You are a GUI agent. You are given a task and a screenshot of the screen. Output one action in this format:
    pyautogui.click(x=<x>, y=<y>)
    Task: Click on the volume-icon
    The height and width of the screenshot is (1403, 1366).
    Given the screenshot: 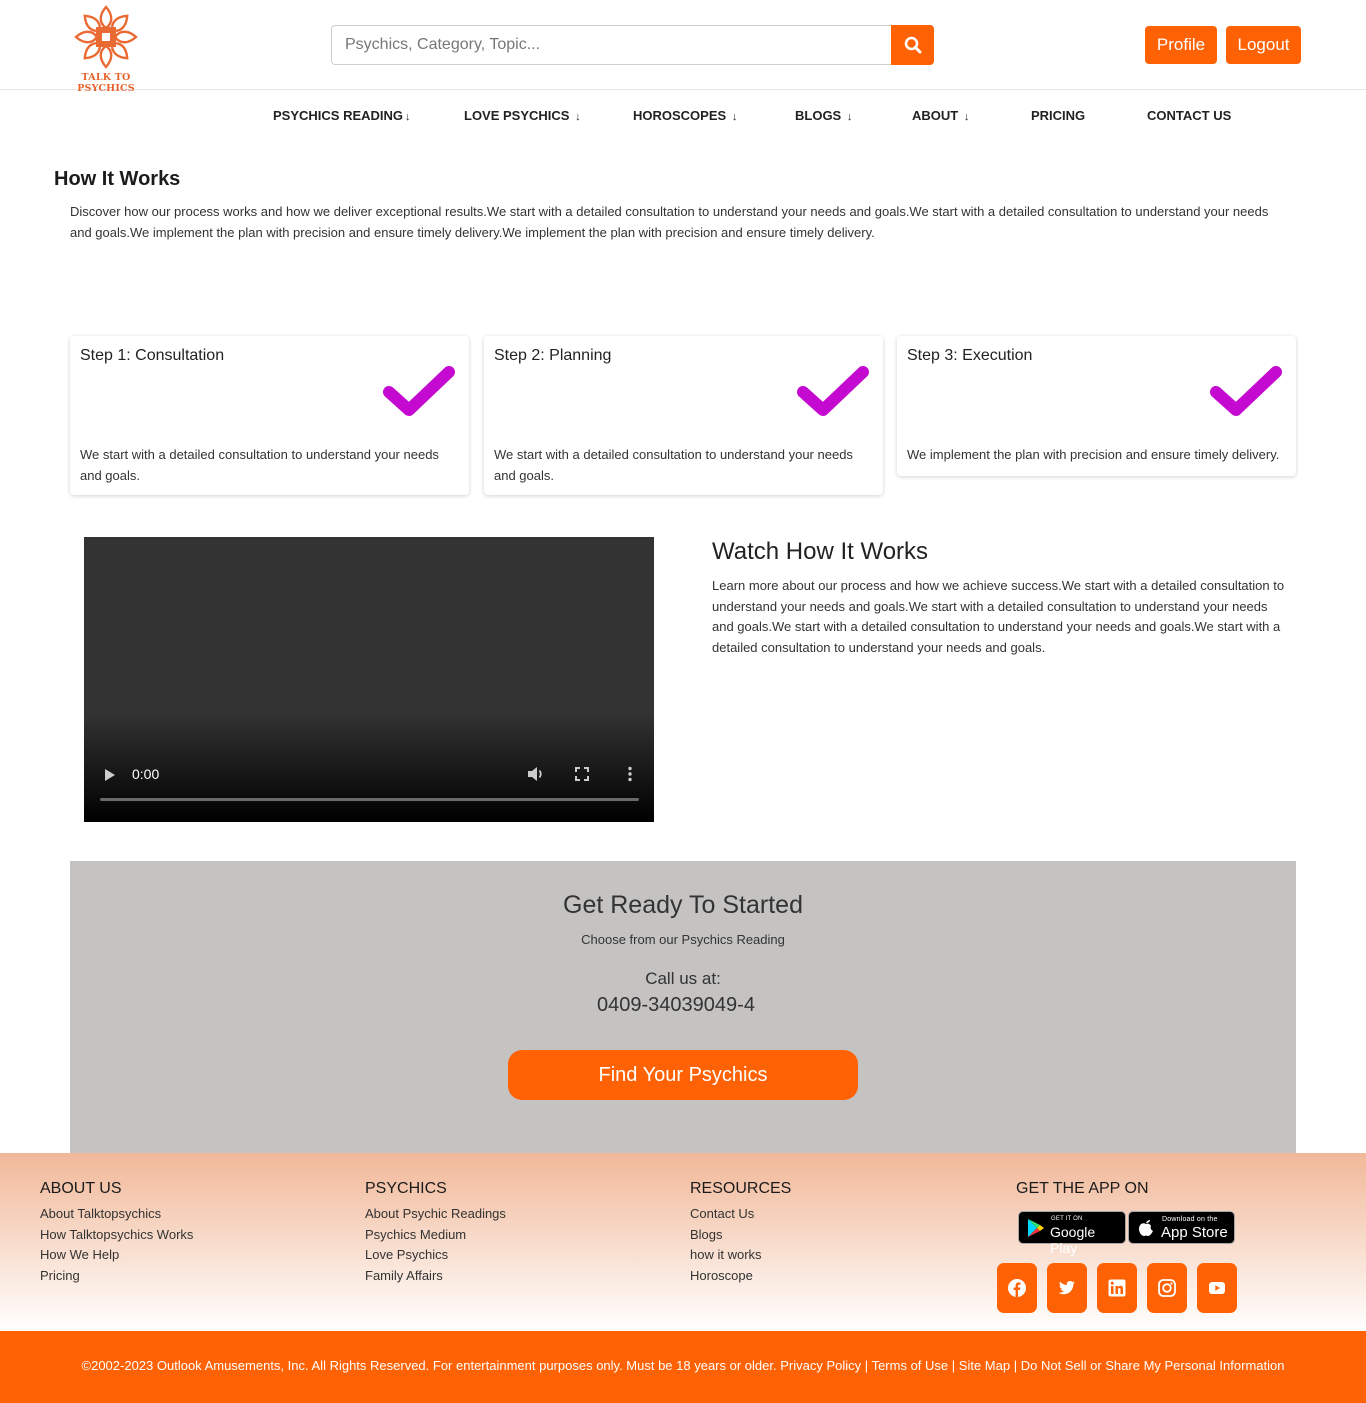 What is the action you would take?
    pyautogui.click(x=536, y=774)
    